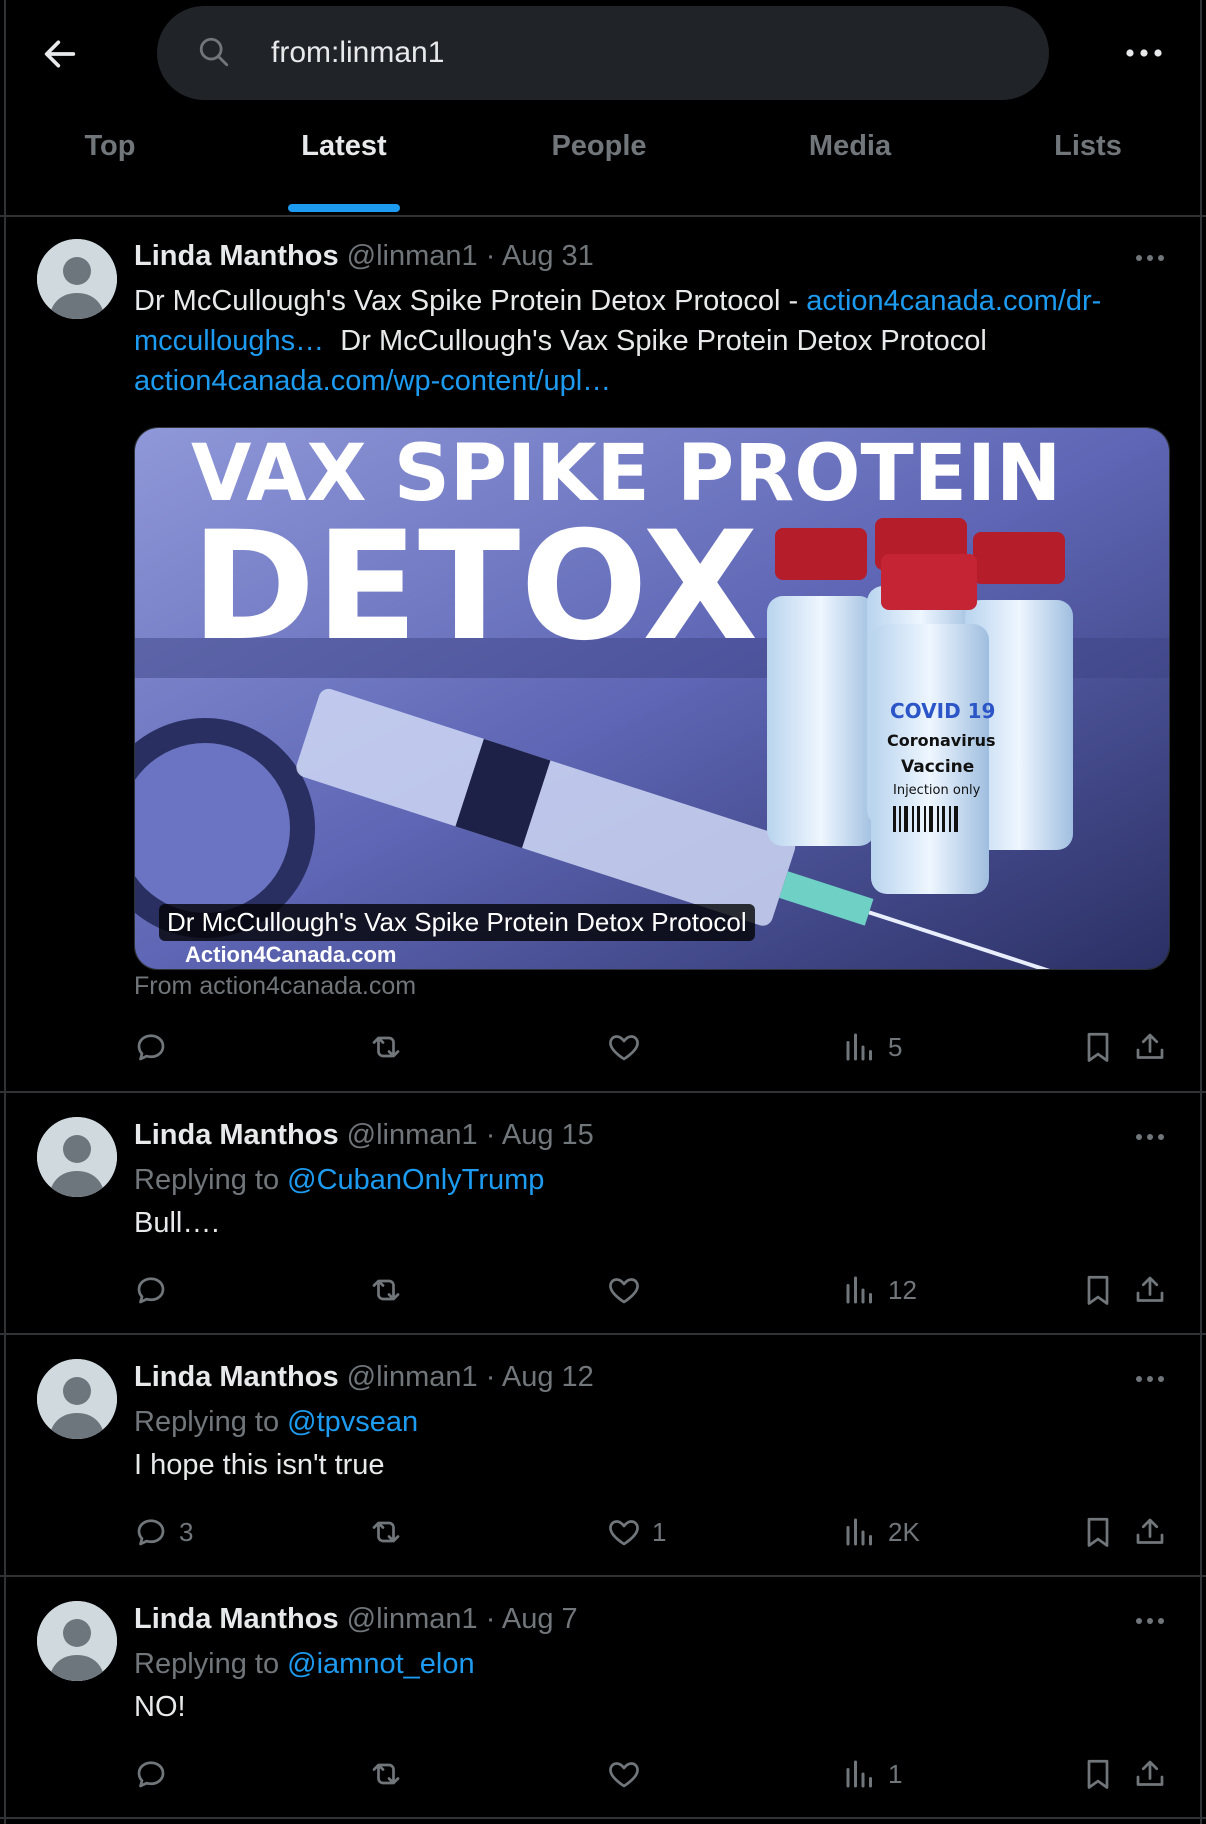  I want to click on search-input: from:linman1, so click(603, 53).